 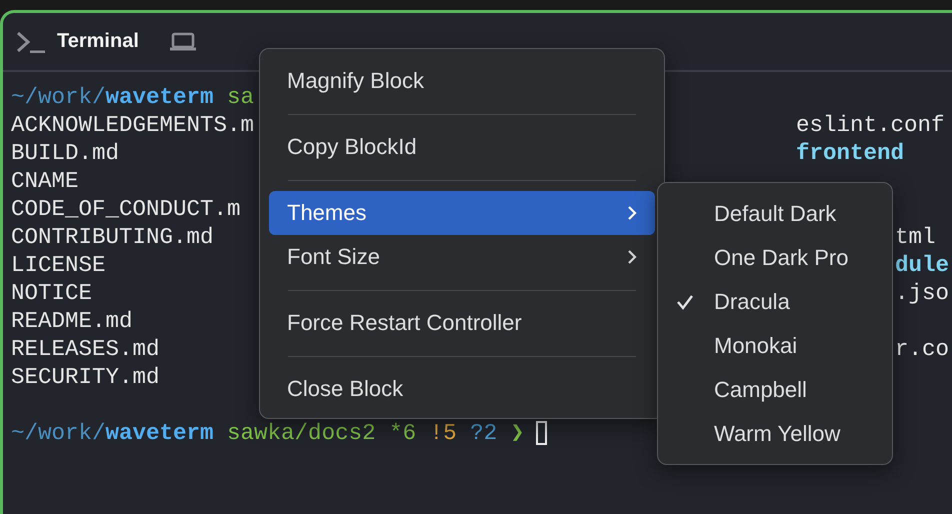 I want to click on theme-item: Monokai, so click(x=775, y=346).